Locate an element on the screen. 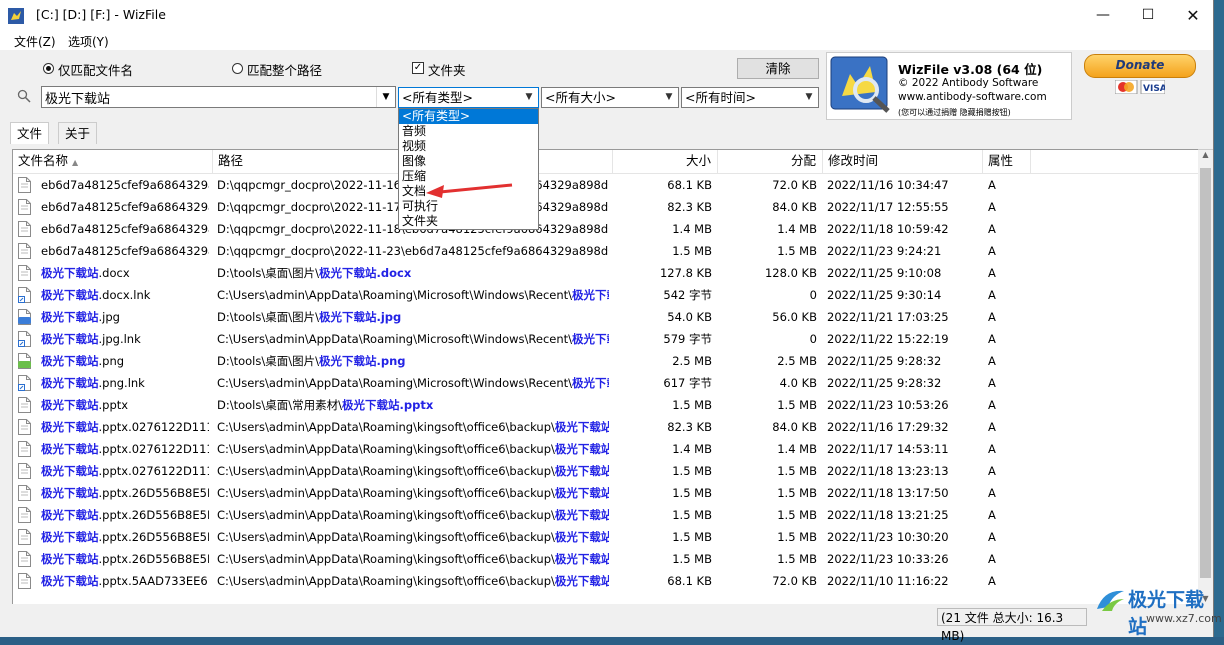 Image resolution: width=1224 pixels, height=645 pixels. file-name-cell: 极光下载站.pptx.0276122D111 is located at coordinates (125, 471).